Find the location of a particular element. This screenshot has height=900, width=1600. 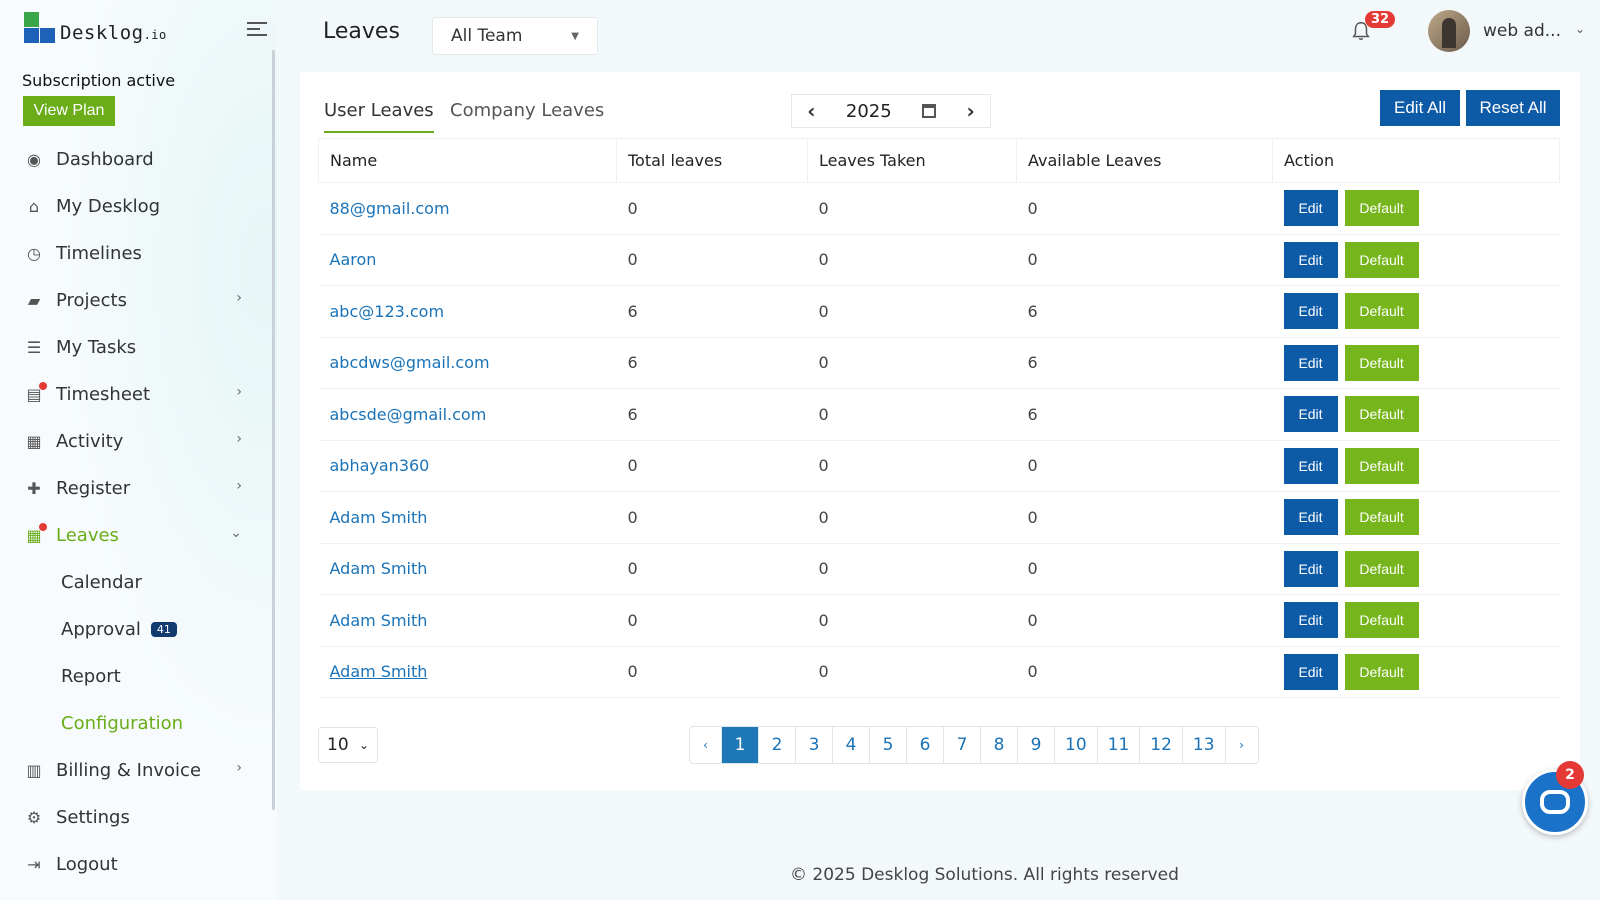

pagination-page-1: 1 is located at coordinates (740, 745).